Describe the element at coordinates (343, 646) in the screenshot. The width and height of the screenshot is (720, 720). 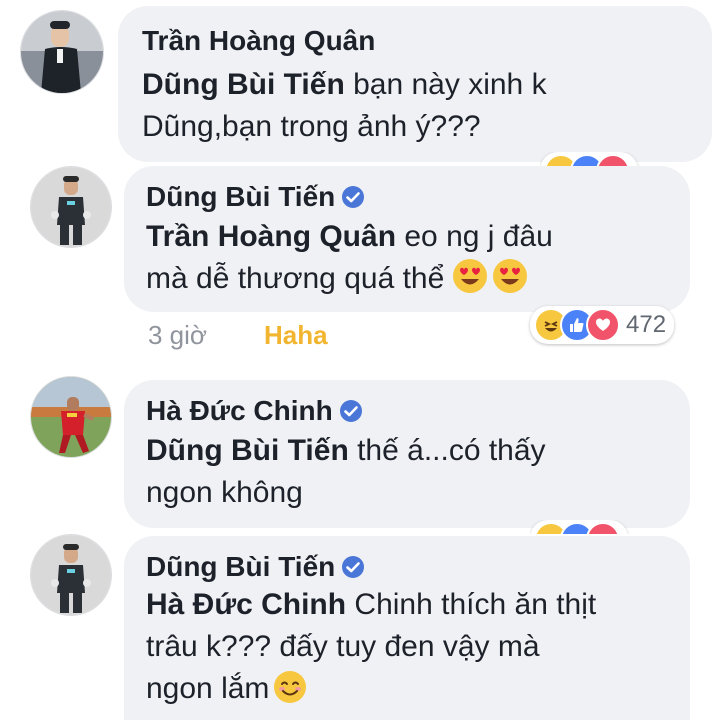
I see `comment-text-line2: trâu k??? đấy tuy đen vậy mà` at that location.